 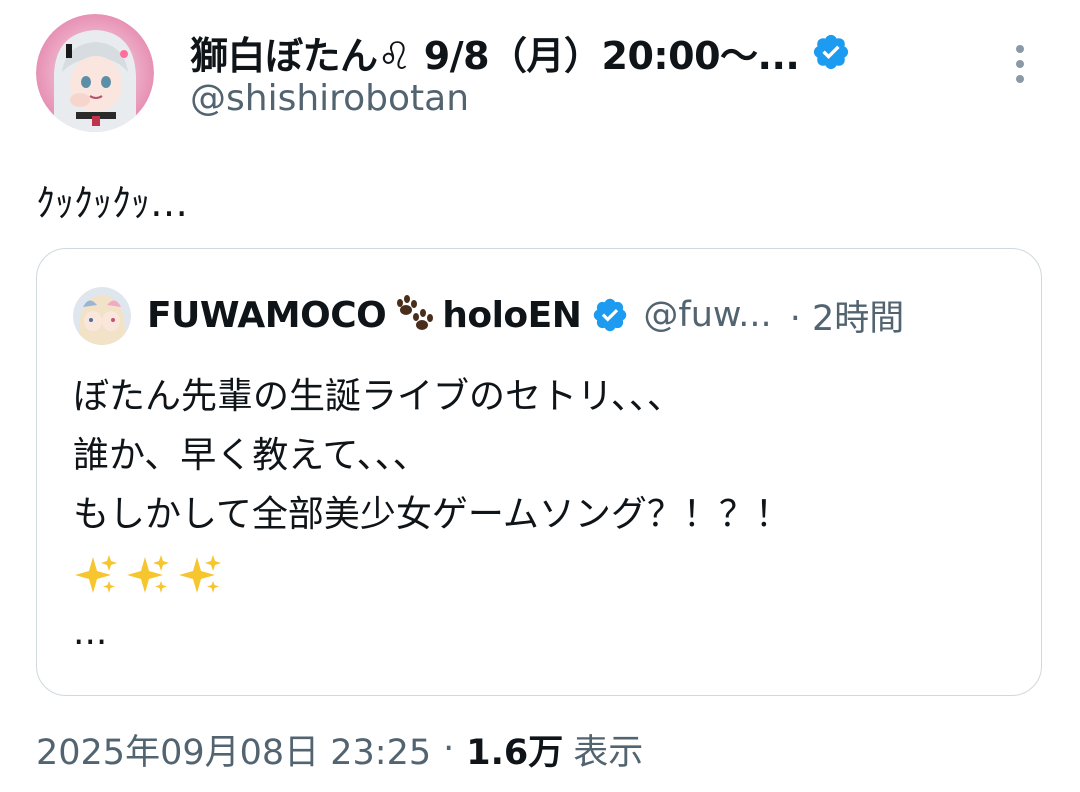 What do you see at coordinates (432, 573) in the screenshot?
I see `sparkles-emoji-line` at bounding box center [432, 573].